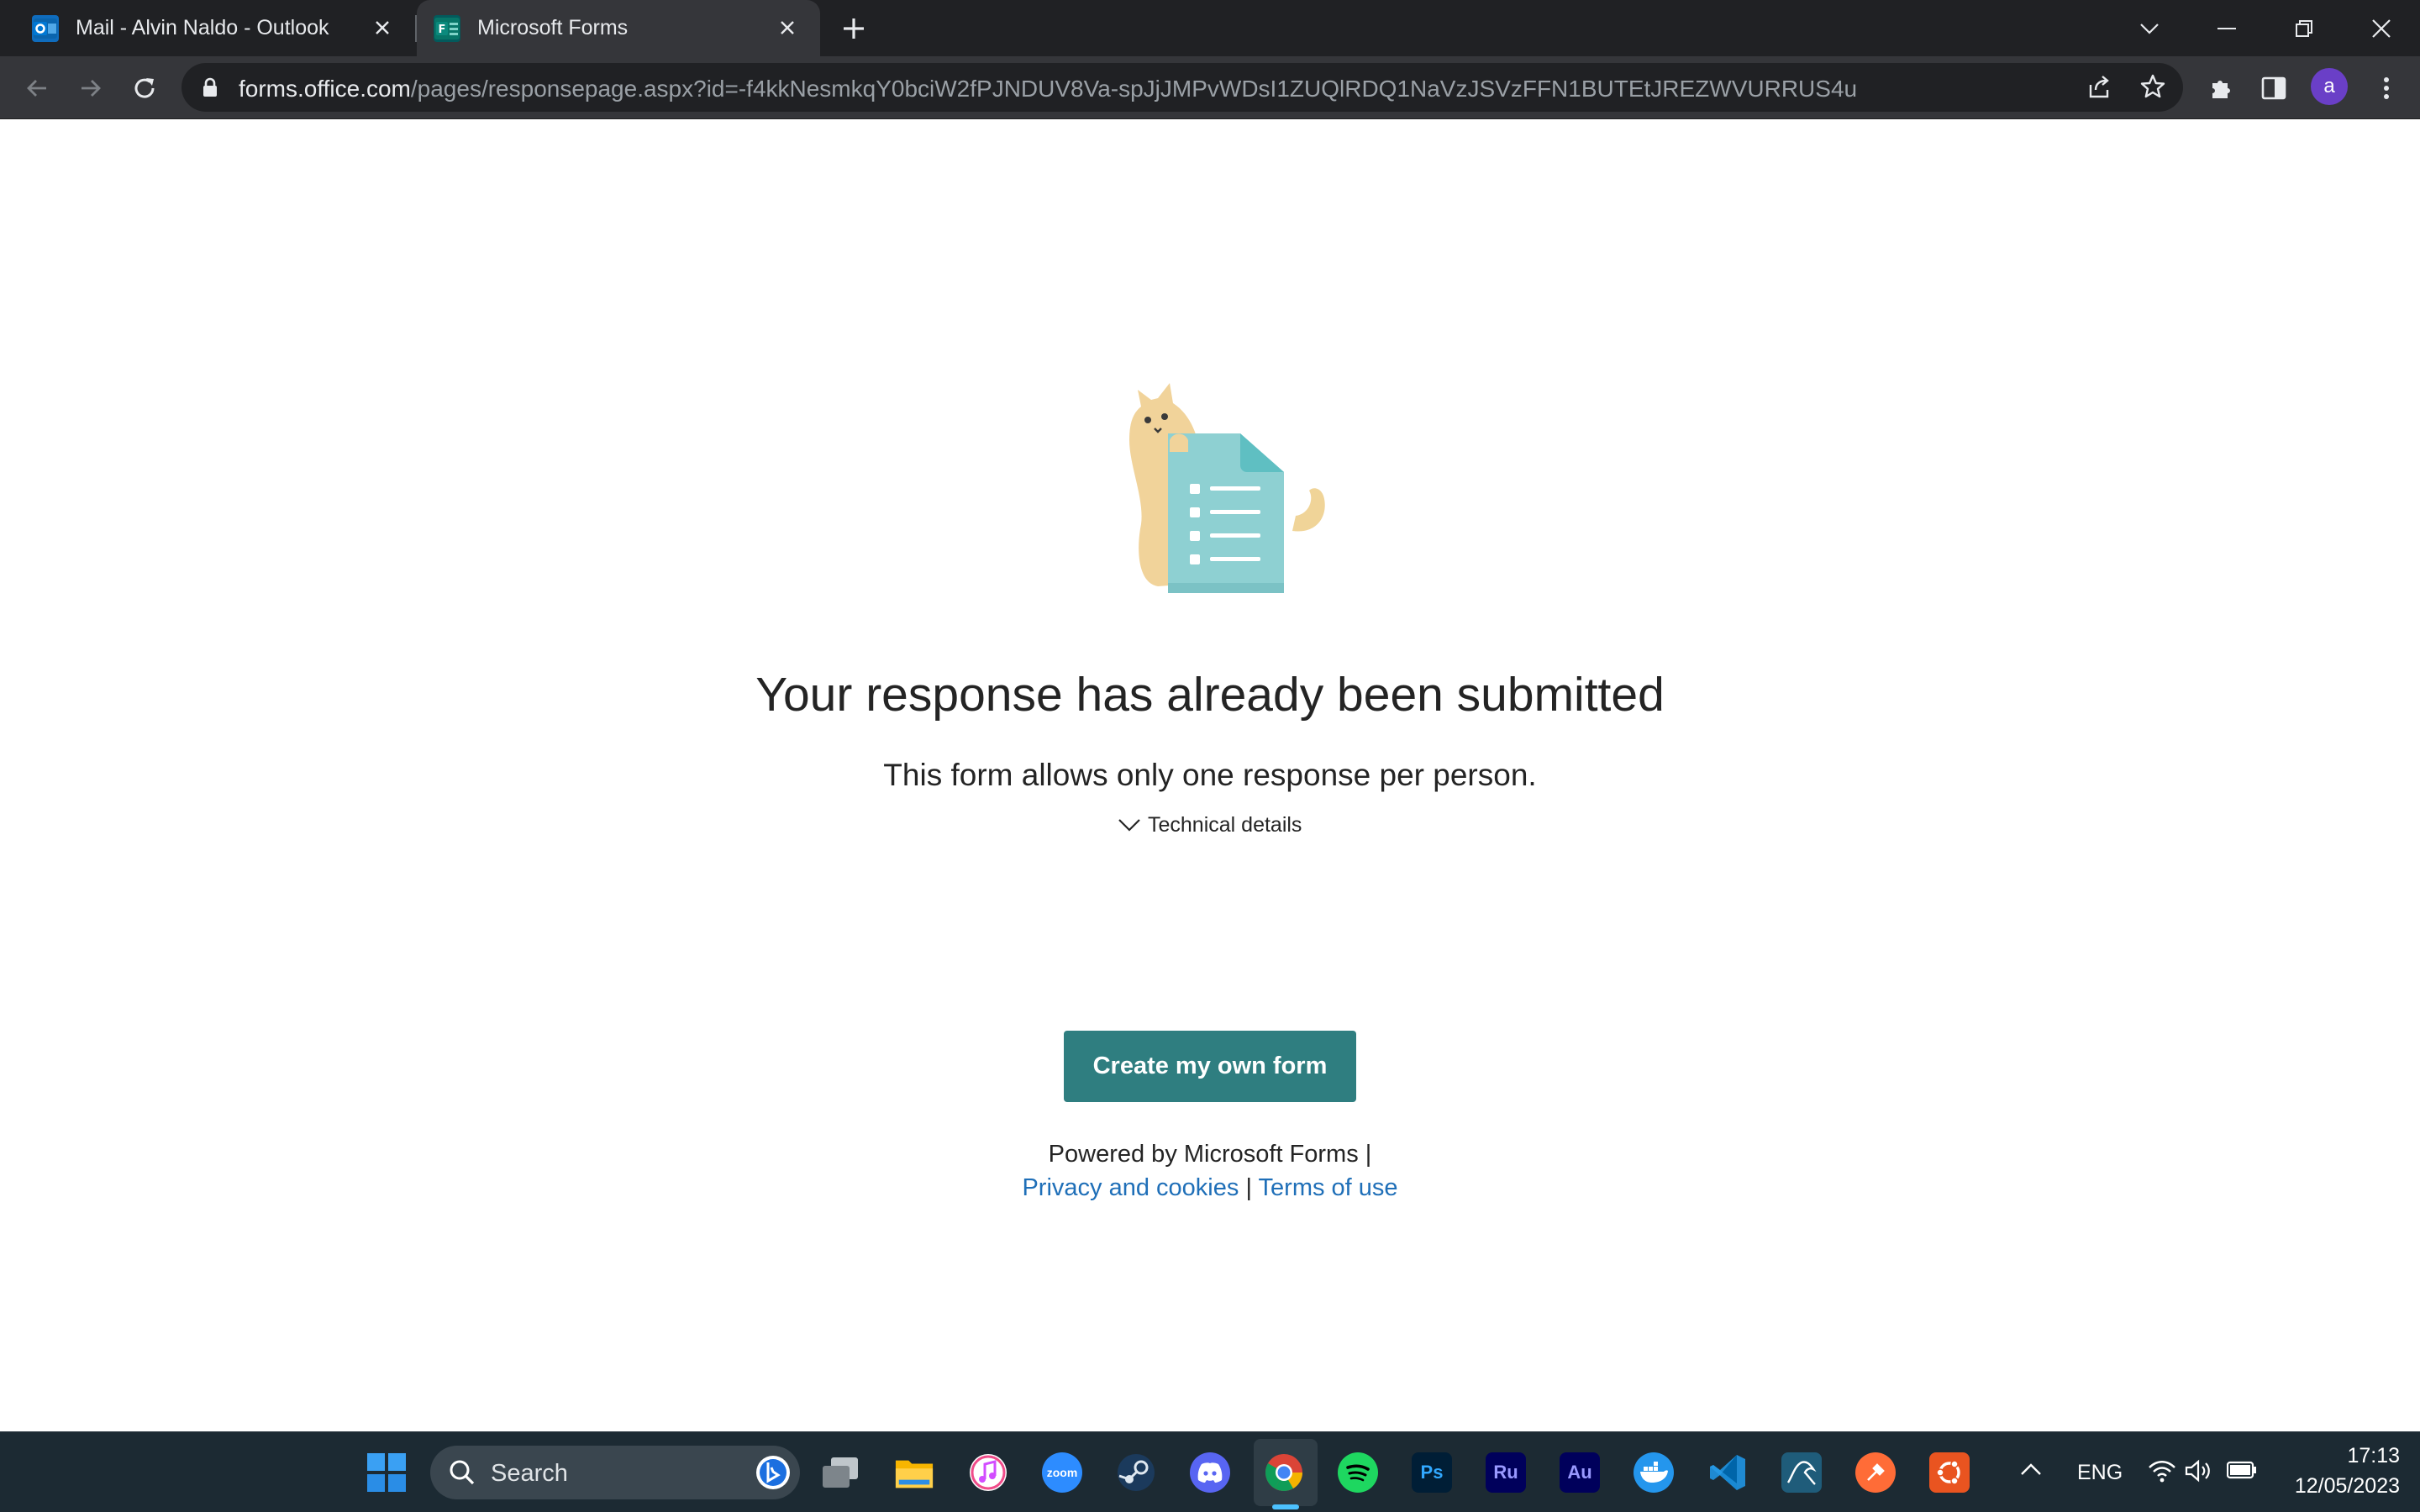 The height and width of the screenshot is (1512, 2420). What do you see at coordinates (1210, 1066) in the screenshot?
I see `create-my-own-form-button: Create my own form` at bounding box center [1210, 1066].